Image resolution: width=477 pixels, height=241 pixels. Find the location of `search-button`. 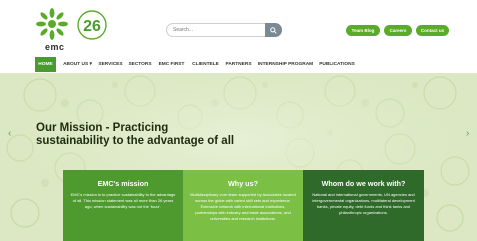

search-button is located at coordinates (273, 30).